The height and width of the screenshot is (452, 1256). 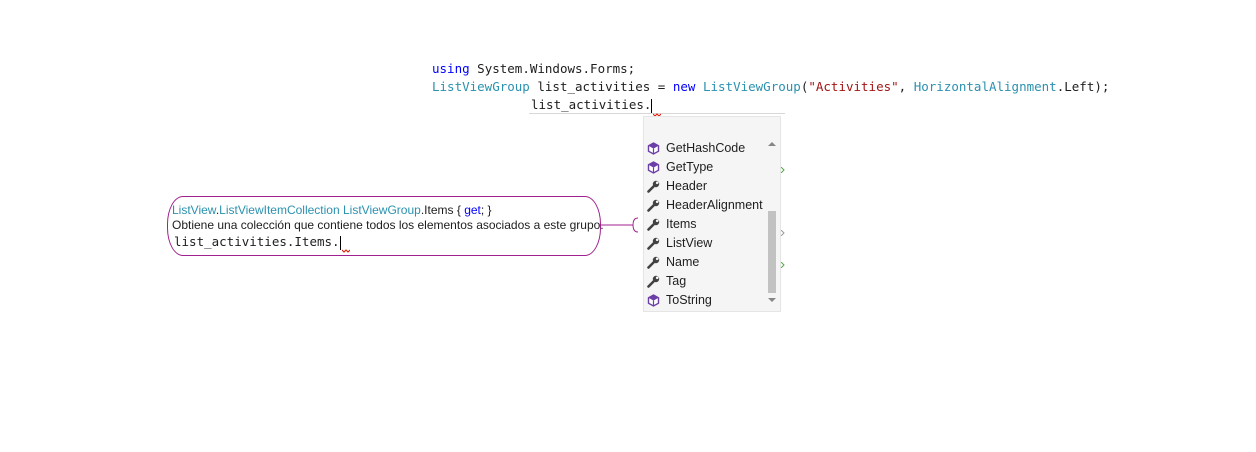 What do you see at coordinates (257, 241) in the screenshot?
I see `example-code-text: list_activities.Items.` at bounding box center [257, 241].